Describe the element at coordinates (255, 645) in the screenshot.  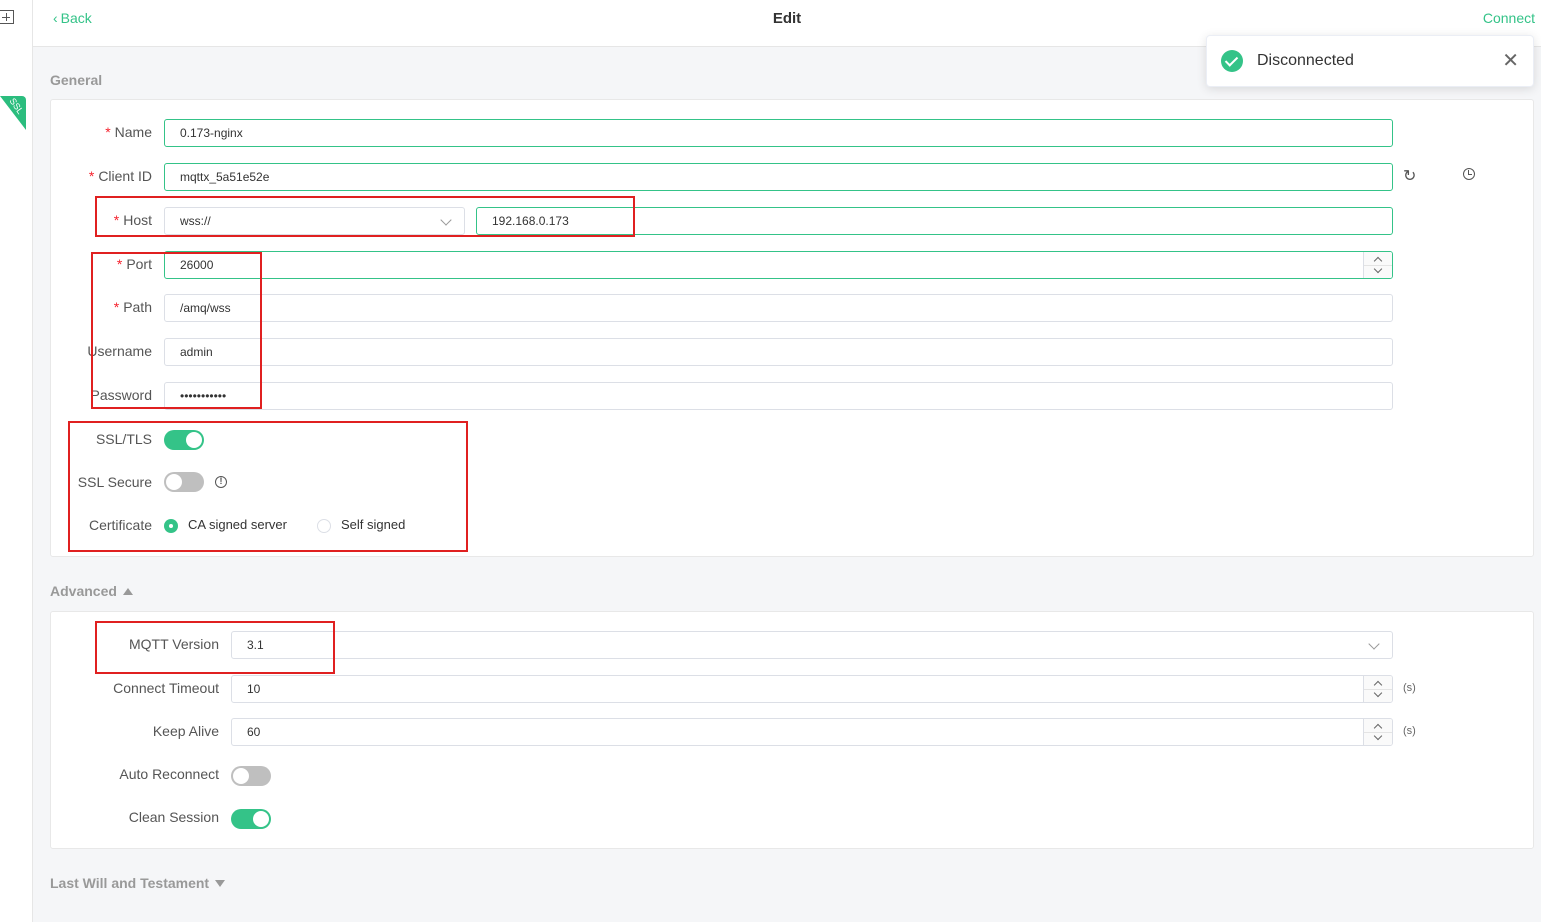
I see `mqtt-version-value: 3.1` at that location.